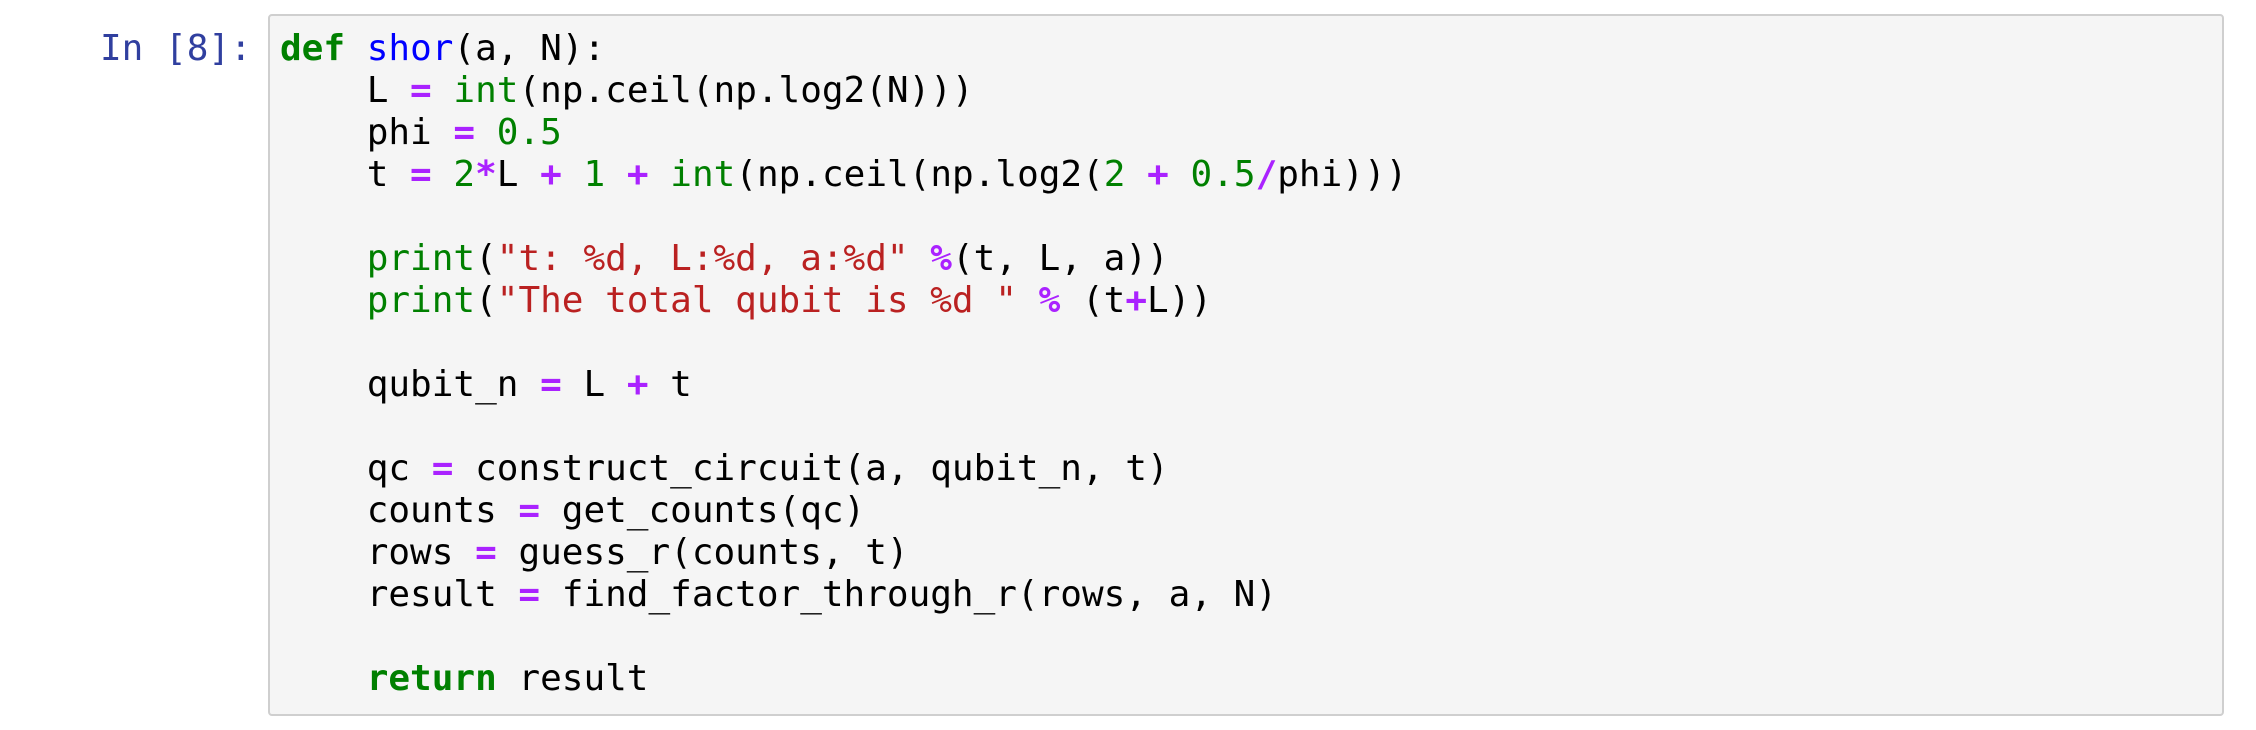 The height and width of the screenshot is (730, 2256). I want to click on code-token: shor, so click(410, 48).